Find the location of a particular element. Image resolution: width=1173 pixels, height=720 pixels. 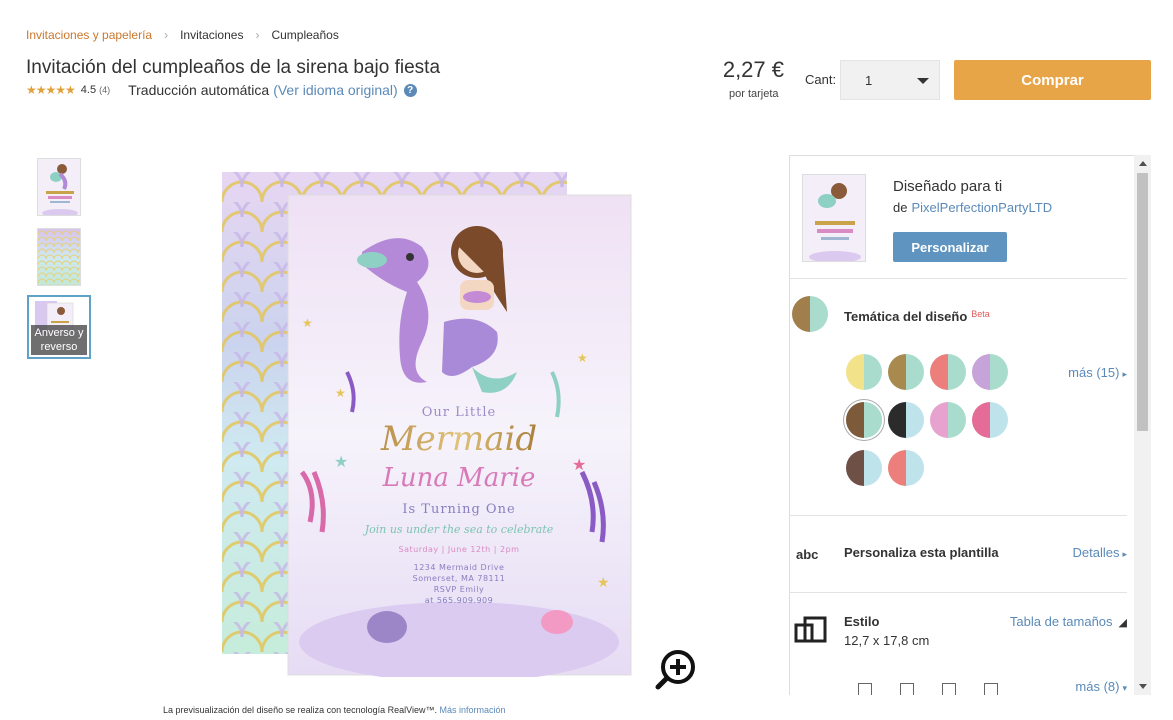

panel-scrollbar is located at coordinates (1142, 425).